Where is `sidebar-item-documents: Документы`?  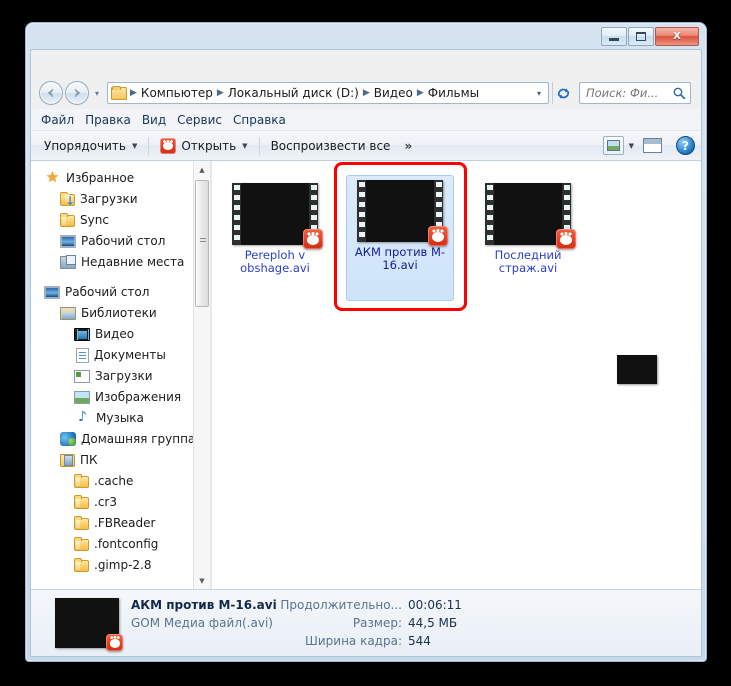
sidebar-item-documents: Документы is located at coordinates (120, 354).